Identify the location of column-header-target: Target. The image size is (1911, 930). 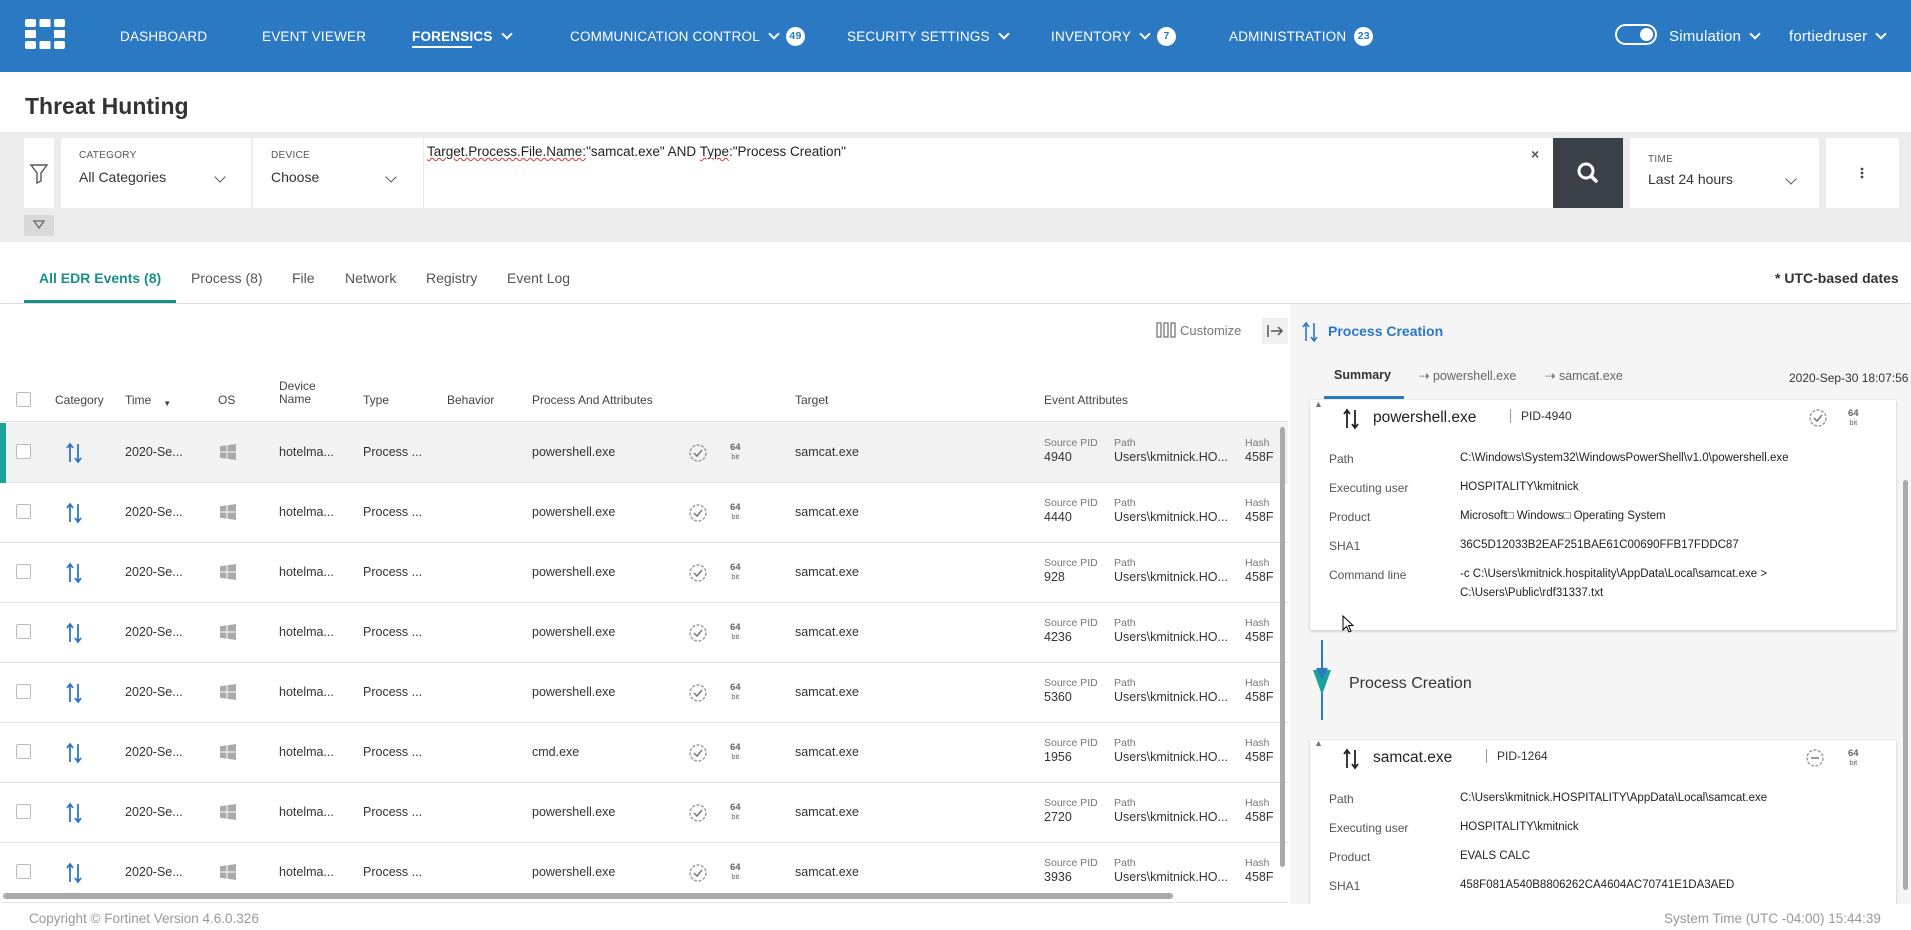
(811, 400).